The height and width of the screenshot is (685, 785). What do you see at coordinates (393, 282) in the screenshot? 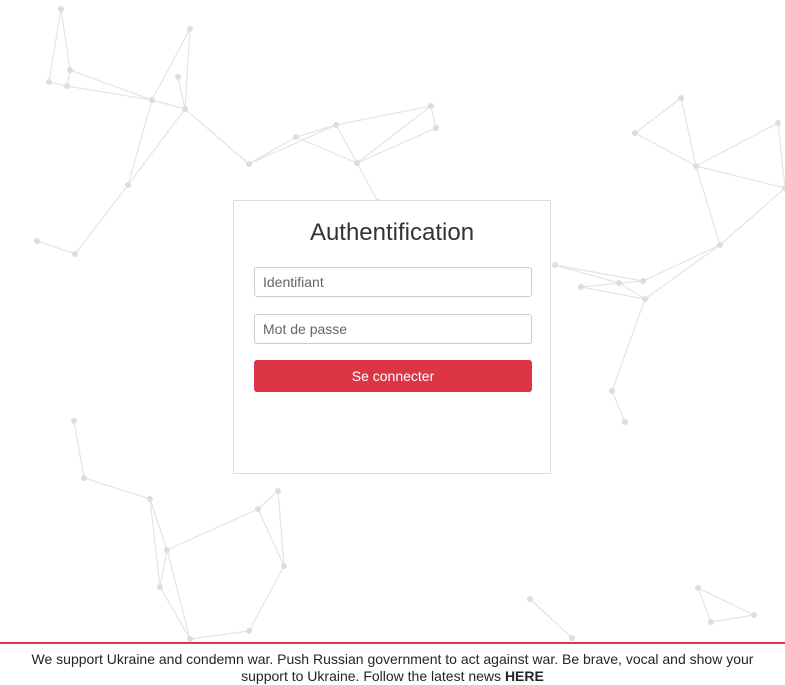
I see `username-input` at bounding box center [393, 282].